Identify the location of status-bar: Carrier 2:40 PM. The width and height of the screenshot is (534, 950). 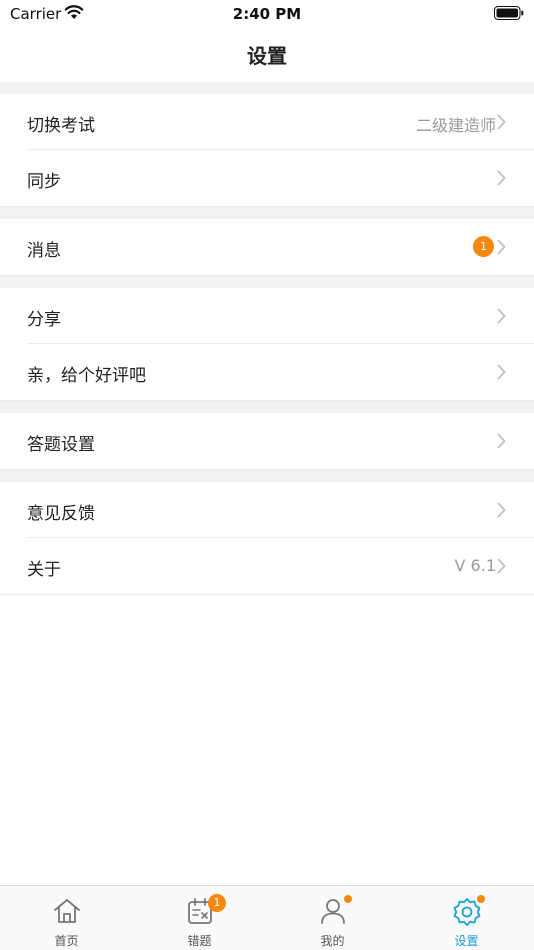
(267, 14).